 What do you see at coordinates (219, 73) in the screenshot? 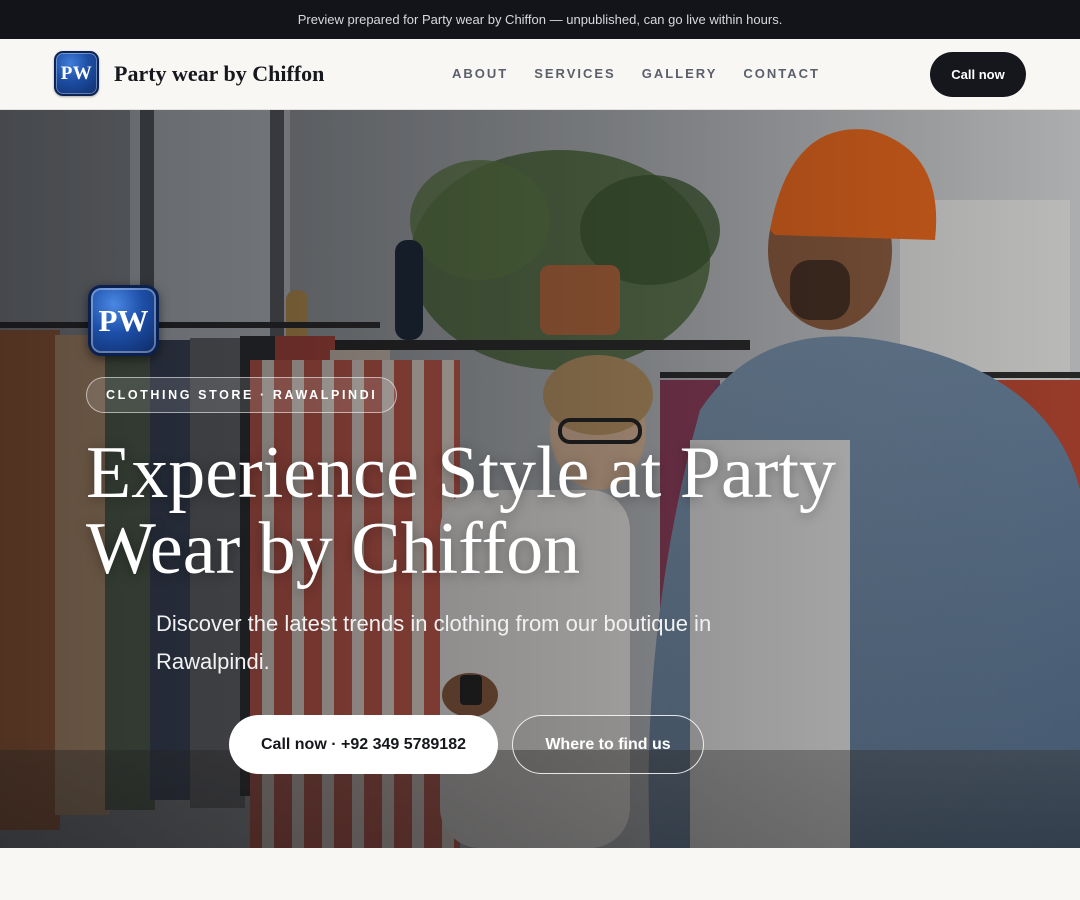
I see `brand-name: Party wear by Chiffon` at bounding box center [219, 73].